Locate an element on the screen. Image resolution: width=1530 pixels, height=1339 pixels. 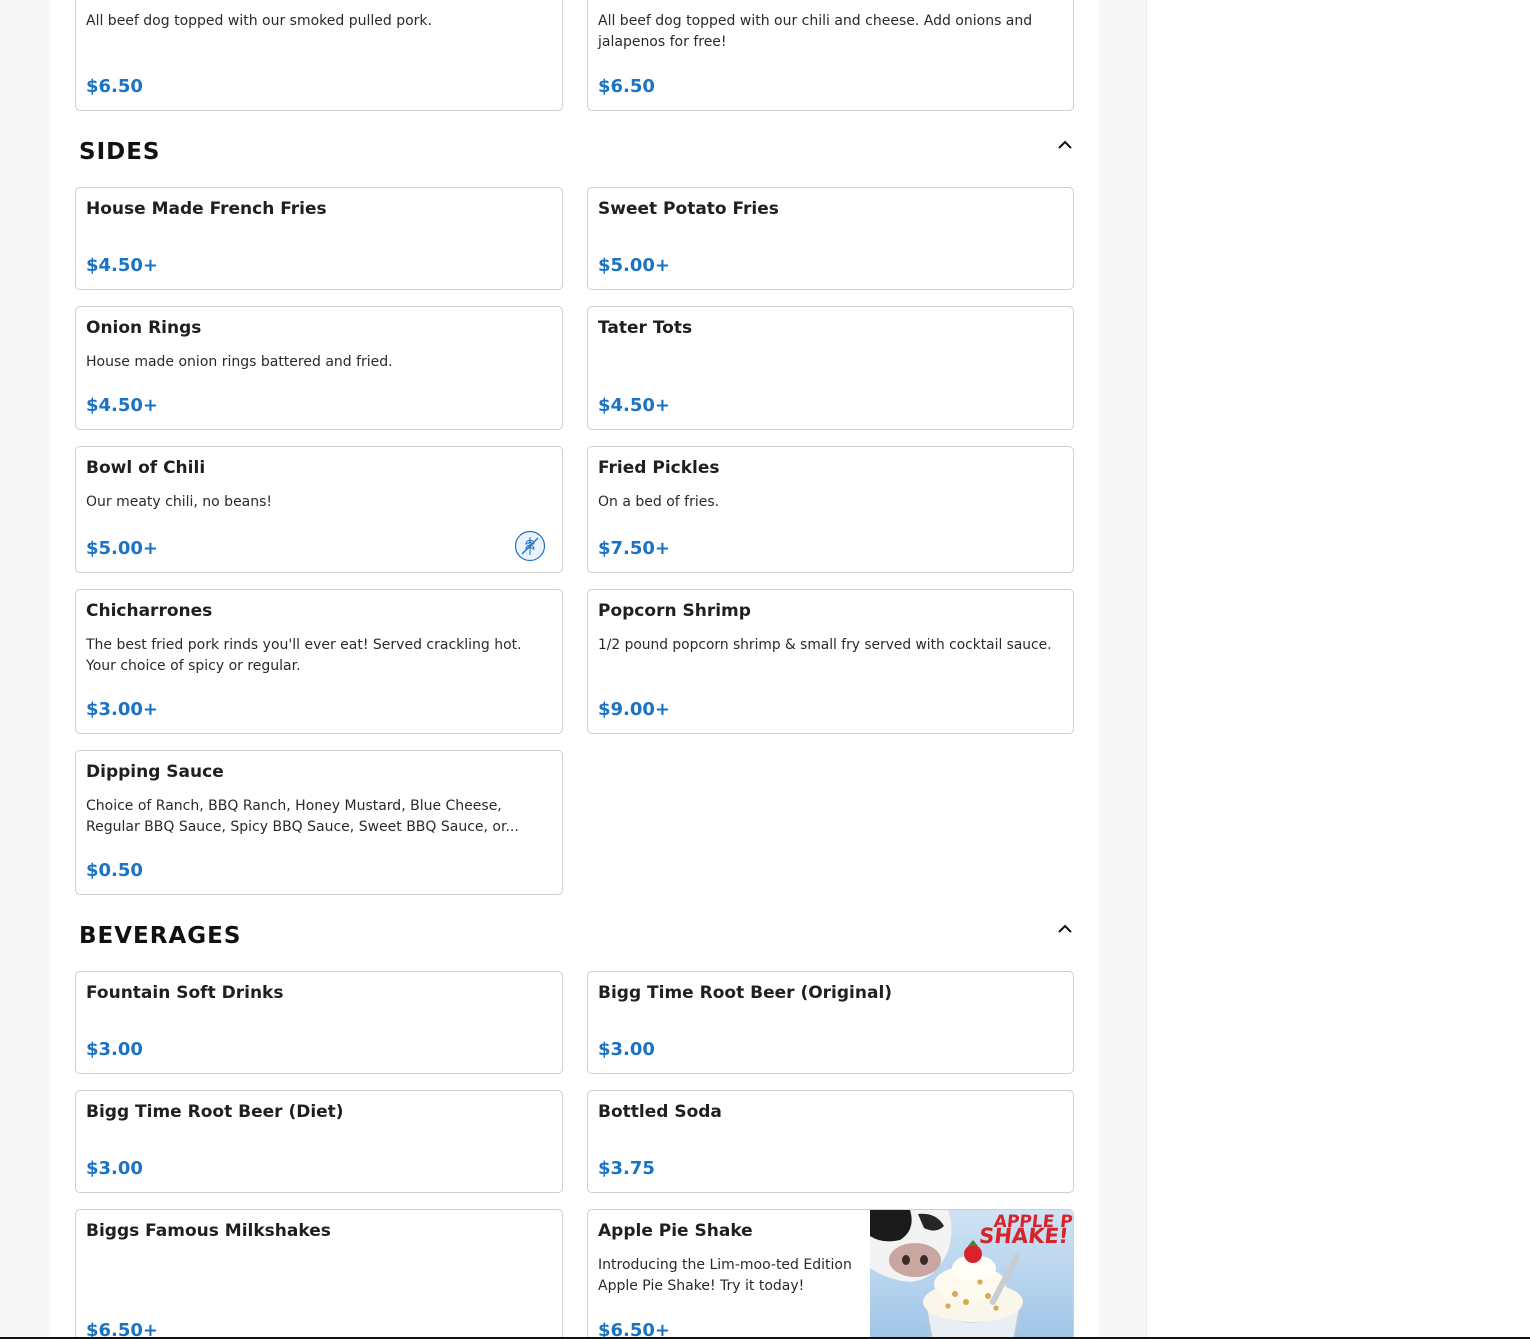
item-name: Dipping Sauce is located at coordinates (155, 772).